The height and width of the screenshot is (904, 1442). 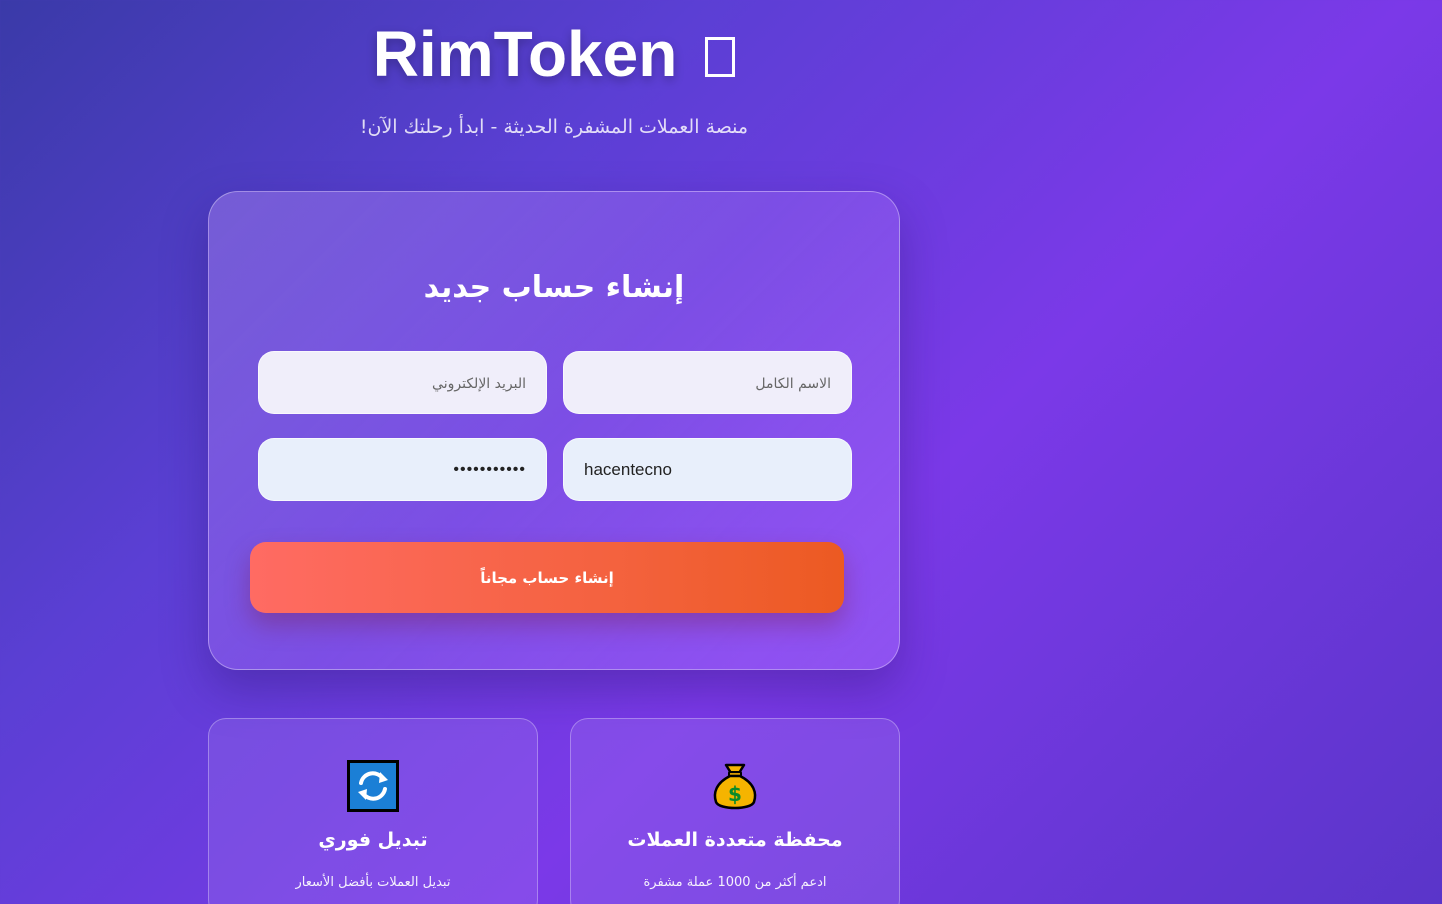 I want to click on feature-title: محفظة متعددة العملات, so click(x=735, y=840).